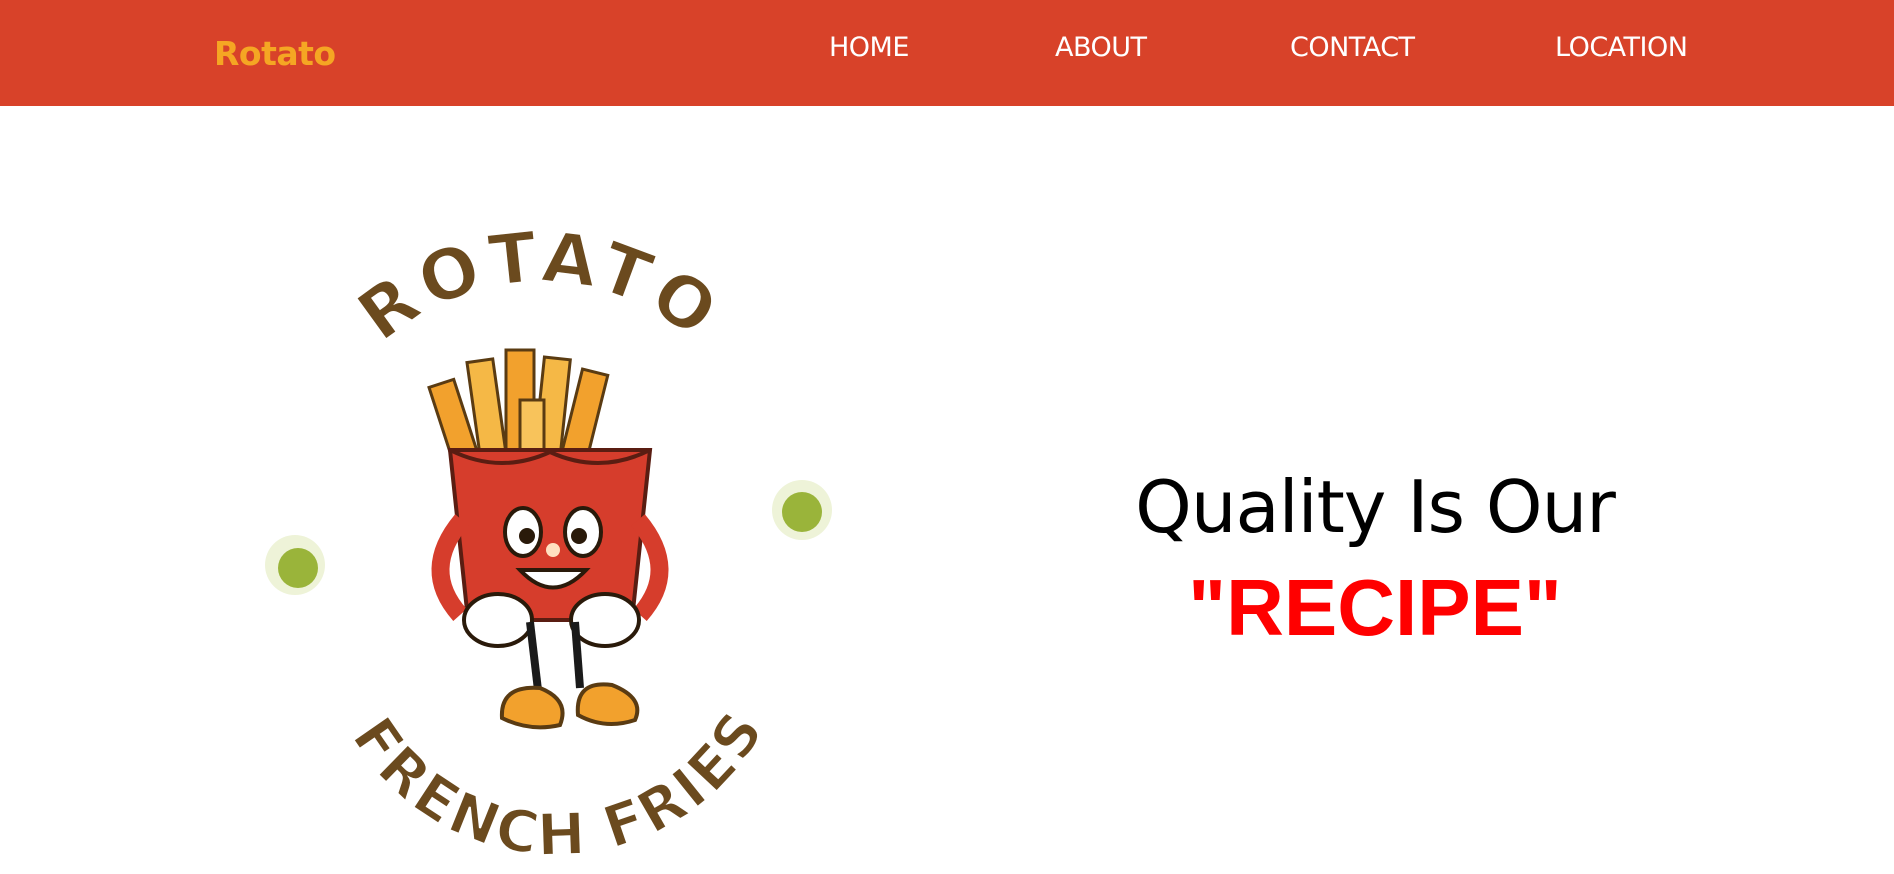  Describe the element at coordinates (1375, 607) in the screenshot. I see `hero-subheadline: "RECIPE"` at that location.